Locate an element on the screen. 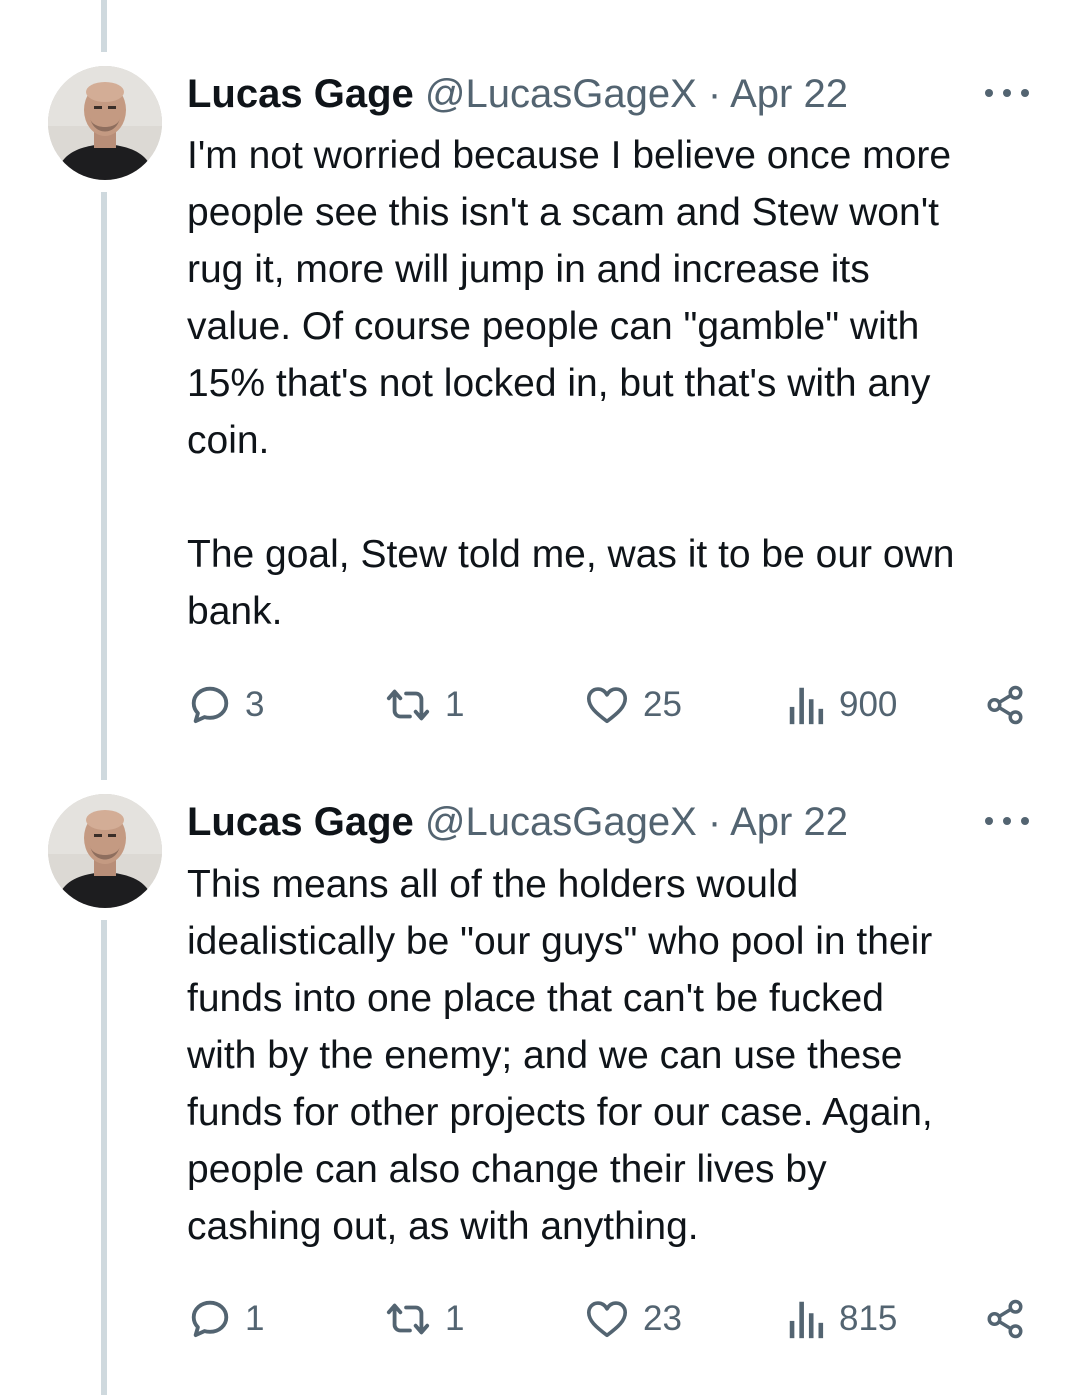 This screenshot has height=1395, width=1080. reply-button: 1 is located at coordinates (225, 1319).